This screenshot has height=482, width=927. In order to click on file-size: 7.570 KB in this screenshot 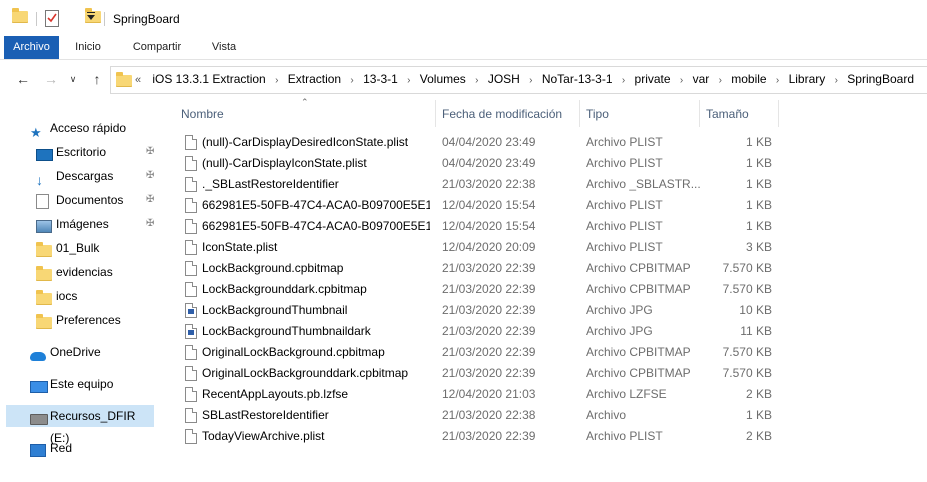, I will do `click(747, 352)`.